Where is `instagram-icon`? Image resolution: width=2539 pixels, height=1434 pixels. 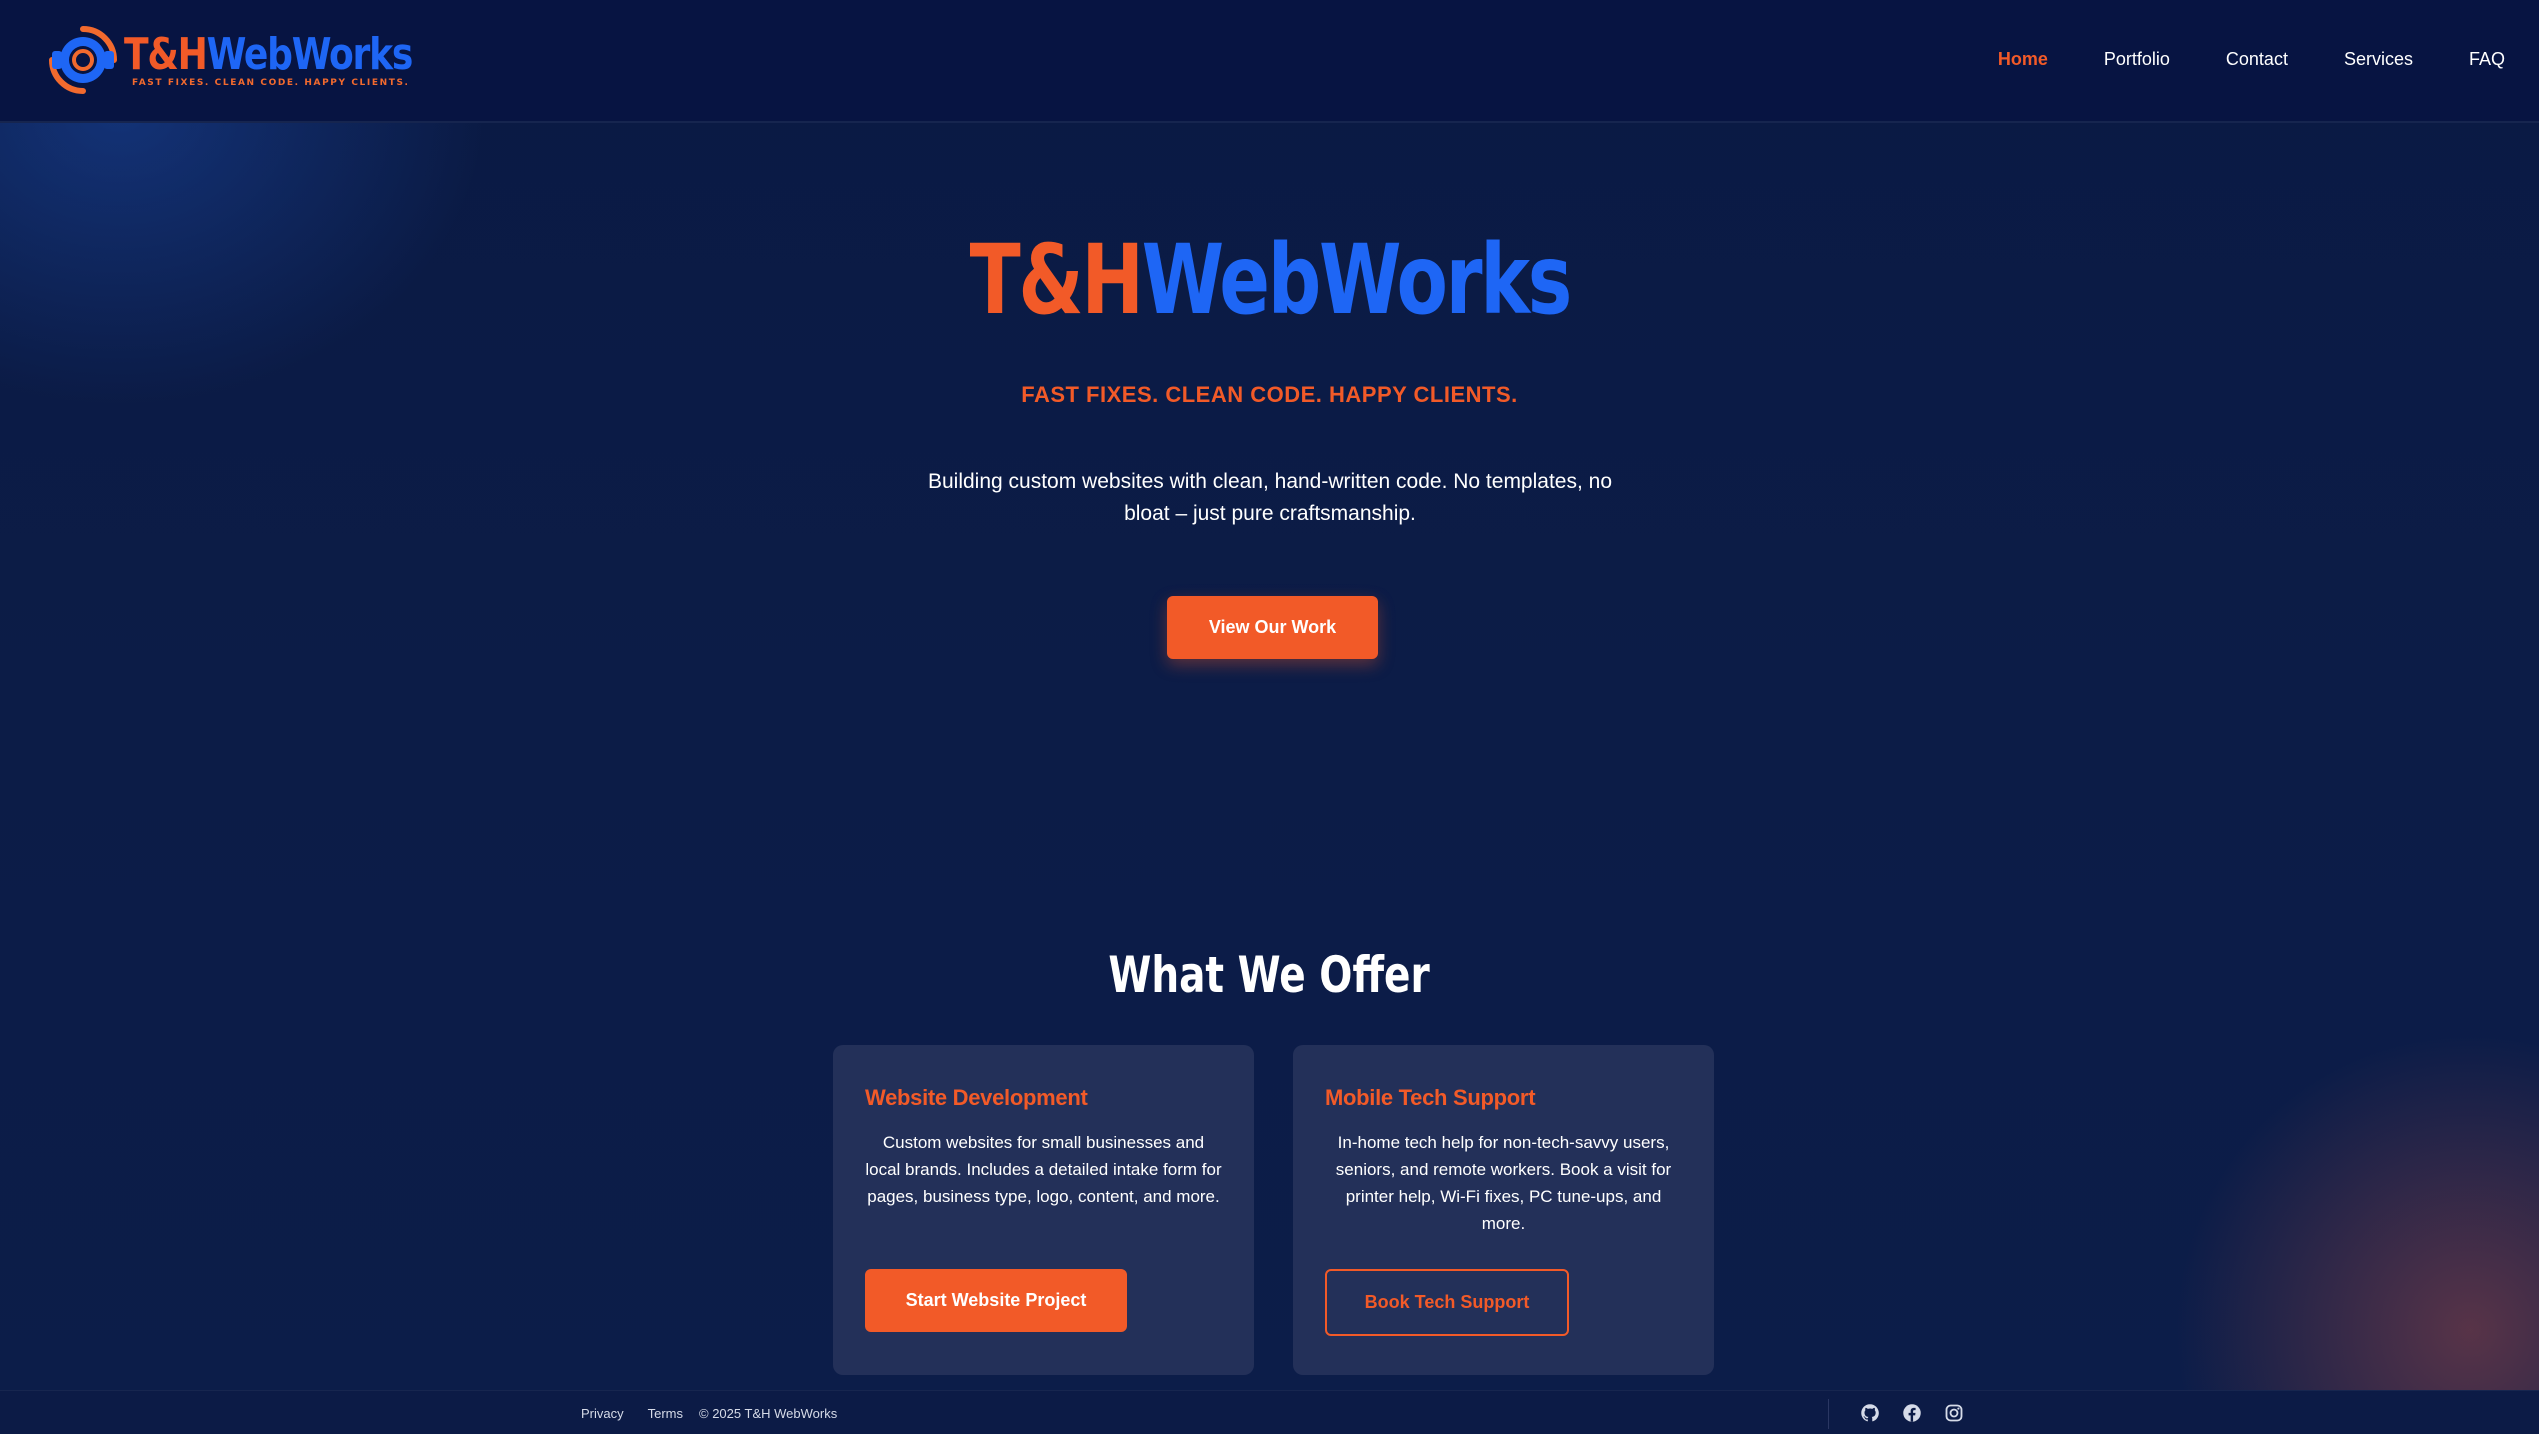 instagram-icon is located at coordinates (1954, 1413).